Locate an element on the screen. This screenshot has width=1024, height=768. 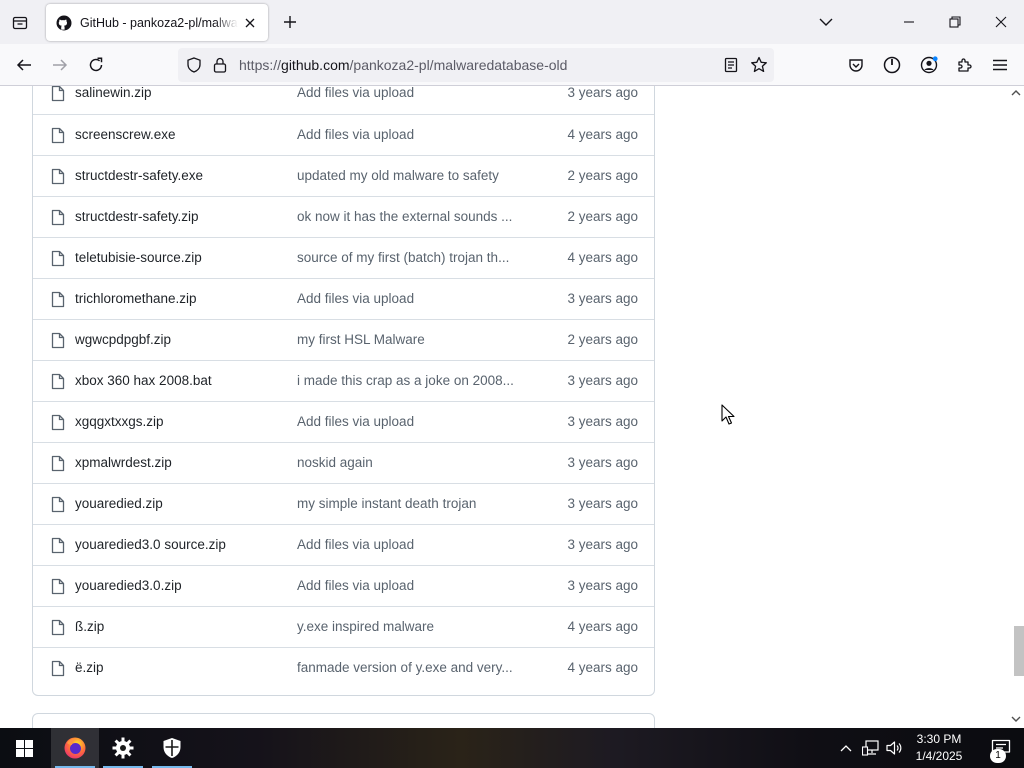
firefox-icon is located at coordinates (75, 748).